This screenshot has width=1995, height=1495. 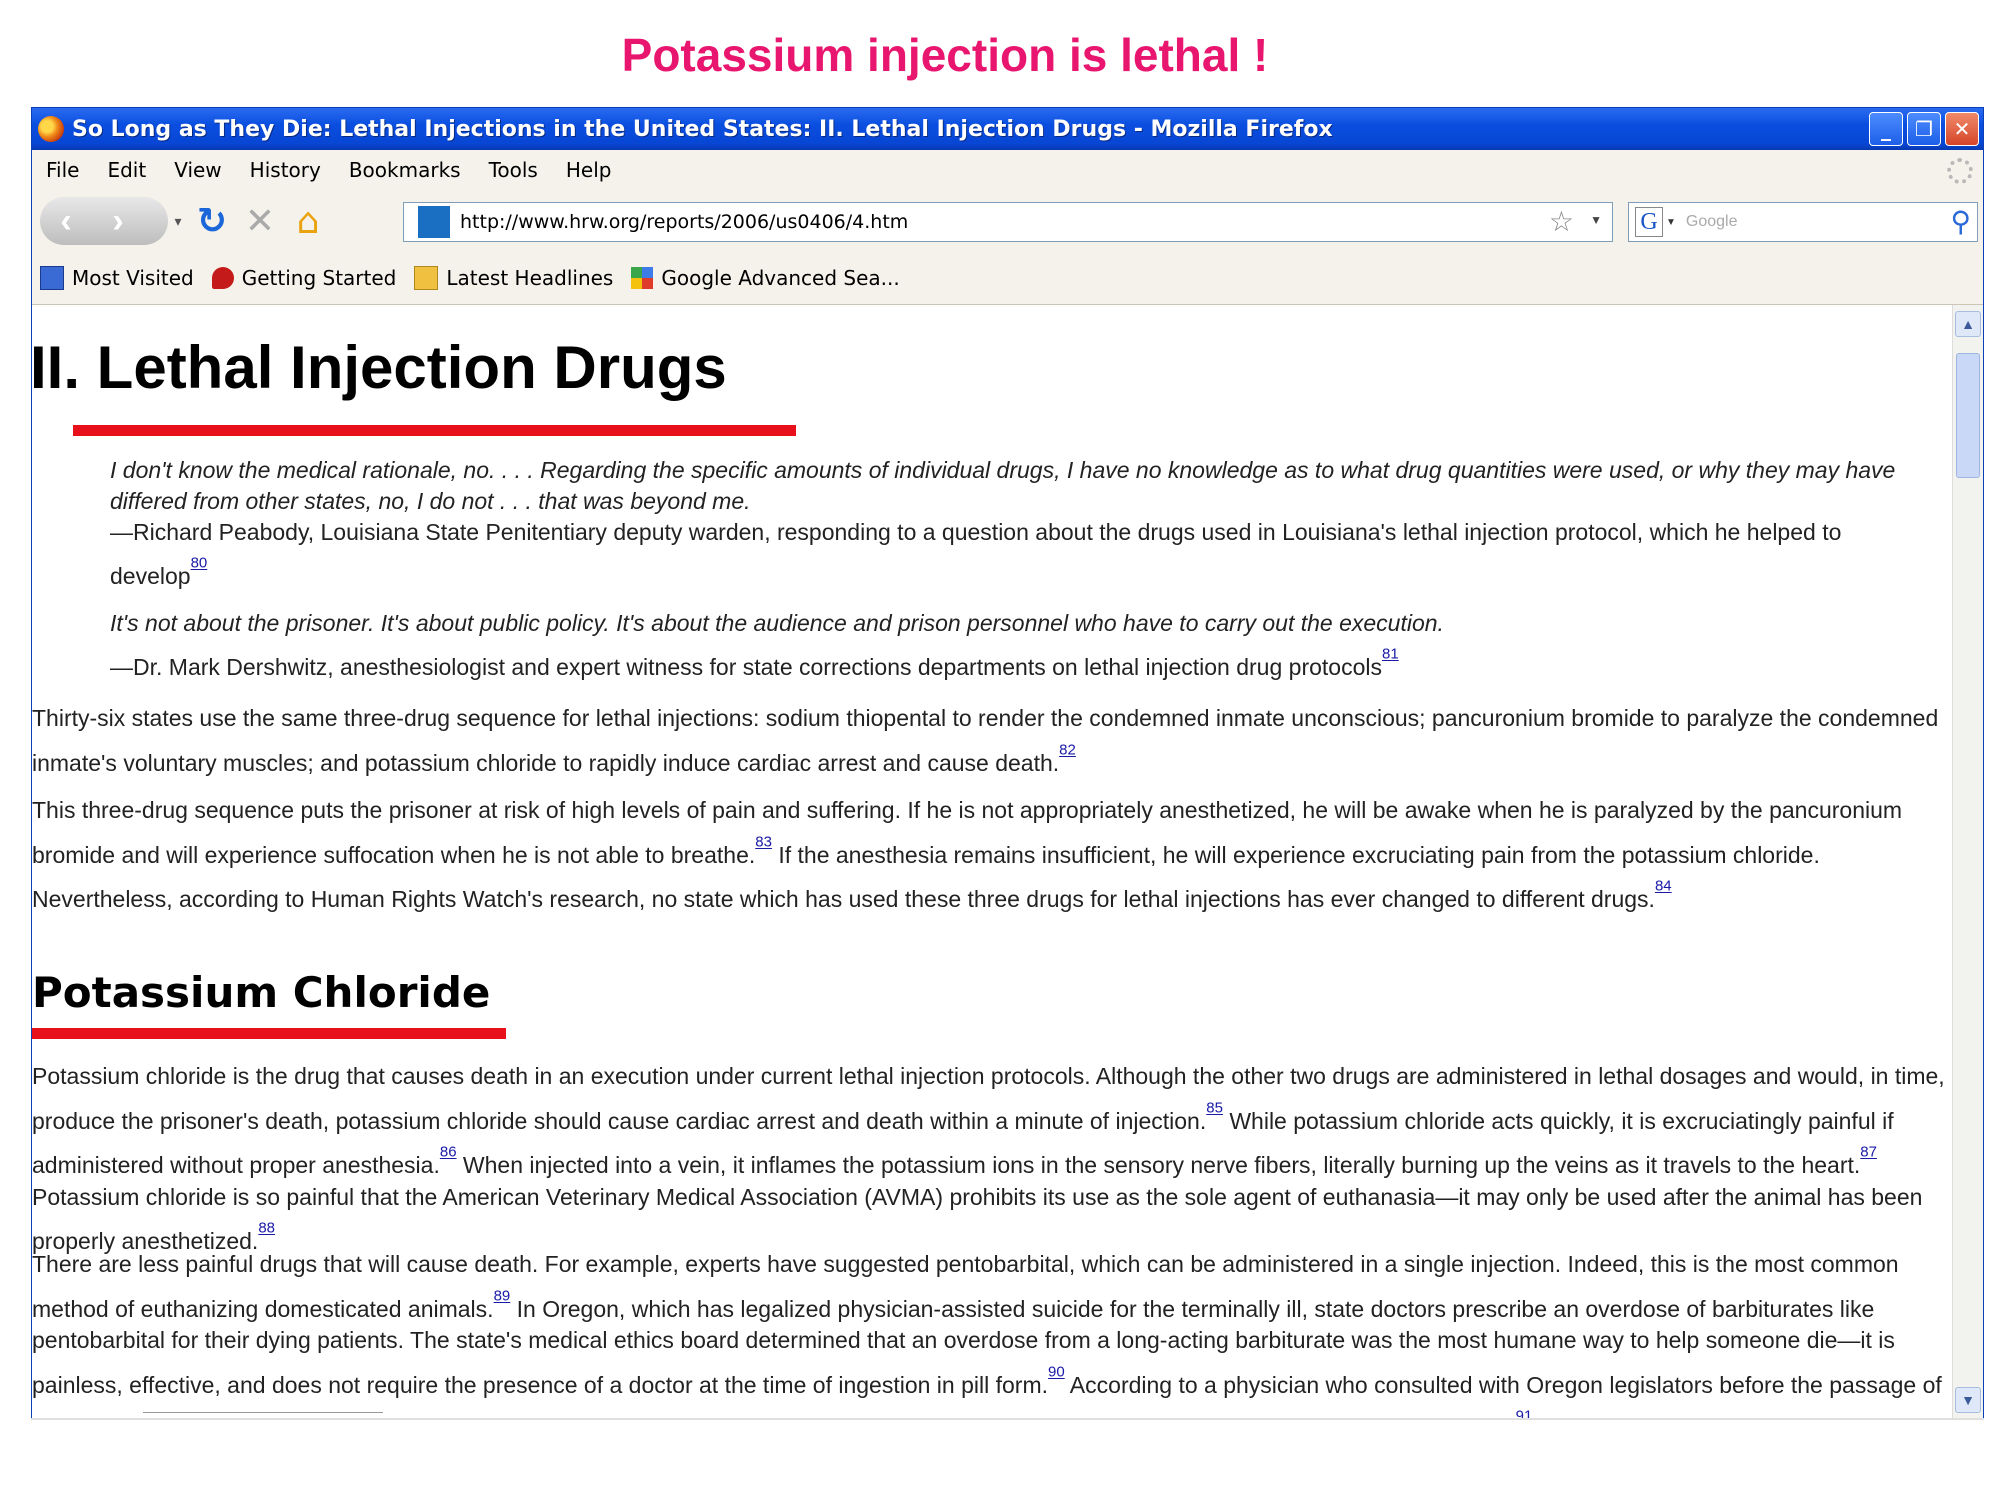 What do you see at coordinates (263, 1416) in the screenshot?
I see `status-bar-panel` at bounding box center [263, 1416].